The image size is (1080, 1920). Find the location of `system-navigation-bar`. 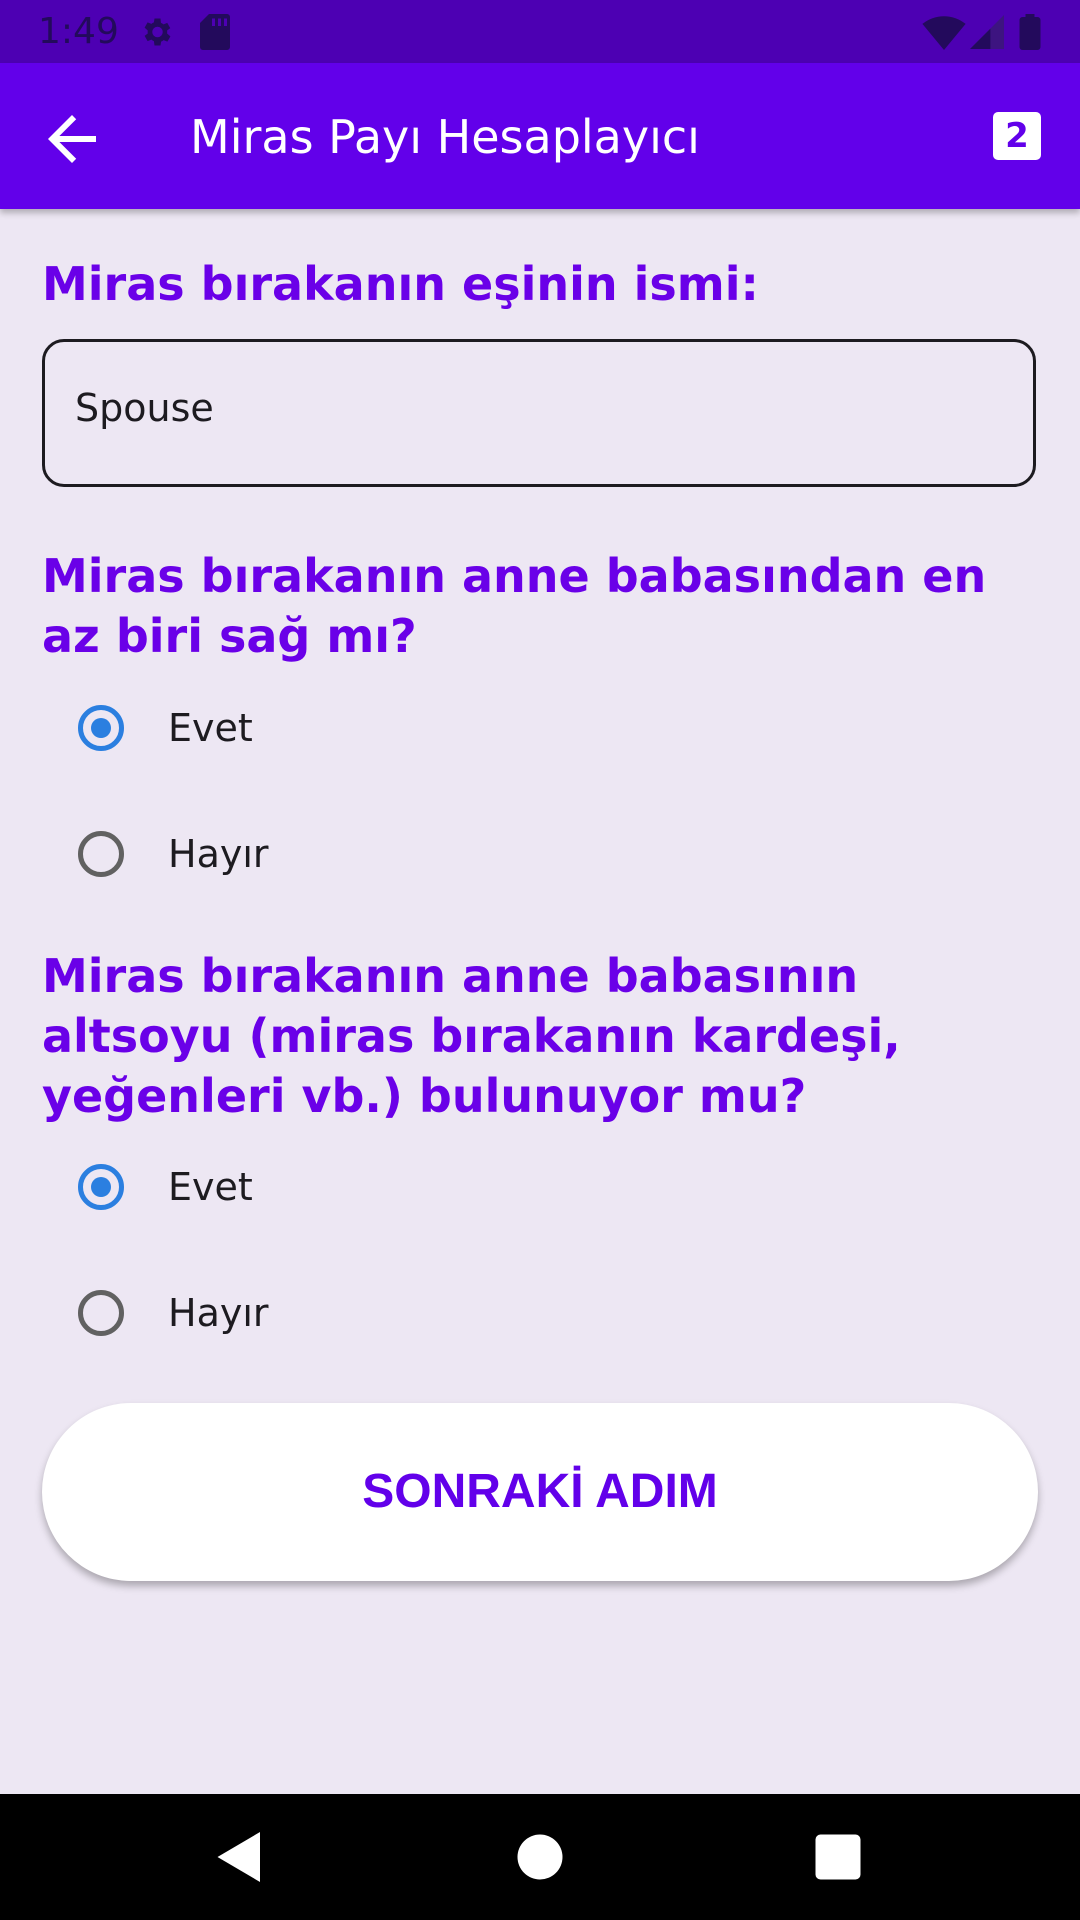

system-navigation-bar is located at coordinates (540, 1857).